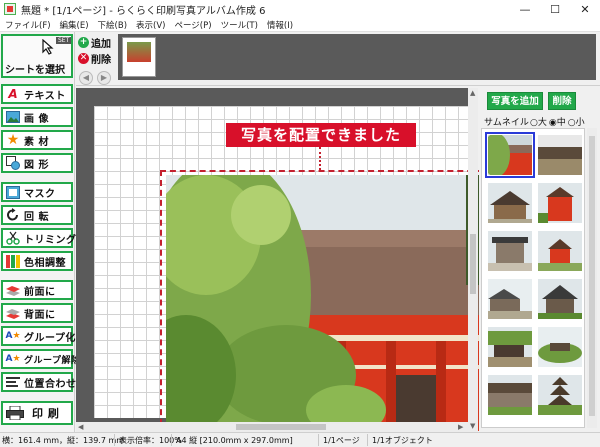 This screenshot has width=600, height=447. I want to click on rotate-tool-label: 回 転, so click(36, 217).